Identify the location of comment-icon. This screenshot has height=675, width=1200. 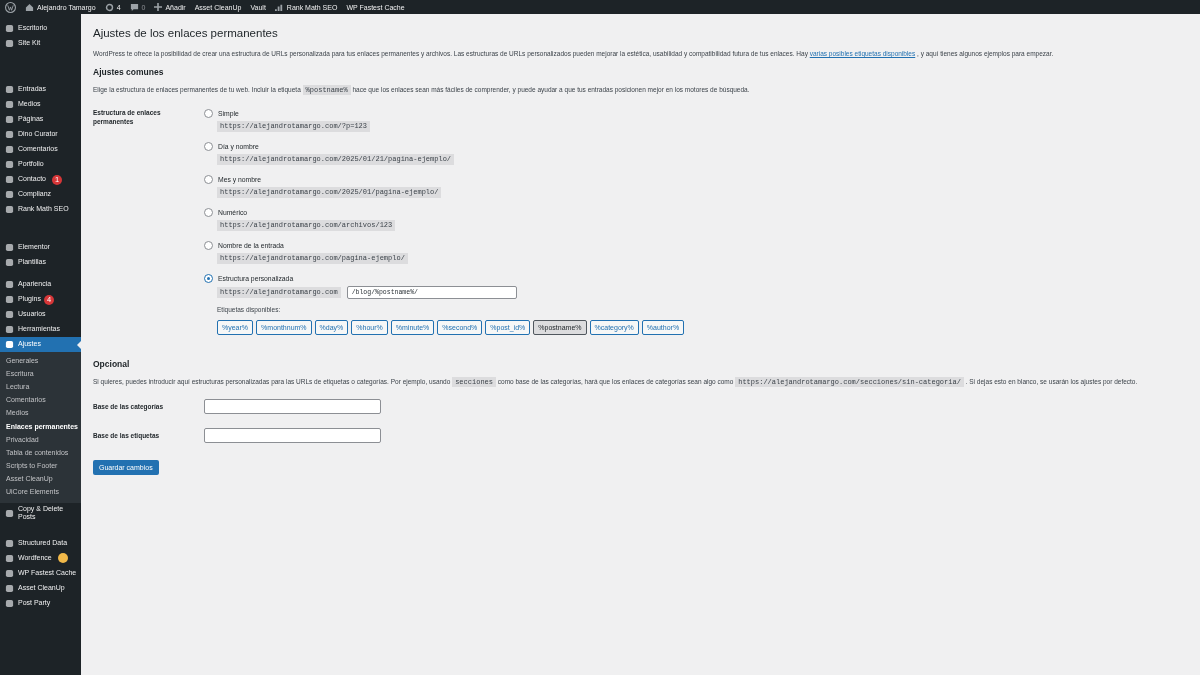
(134, 7).